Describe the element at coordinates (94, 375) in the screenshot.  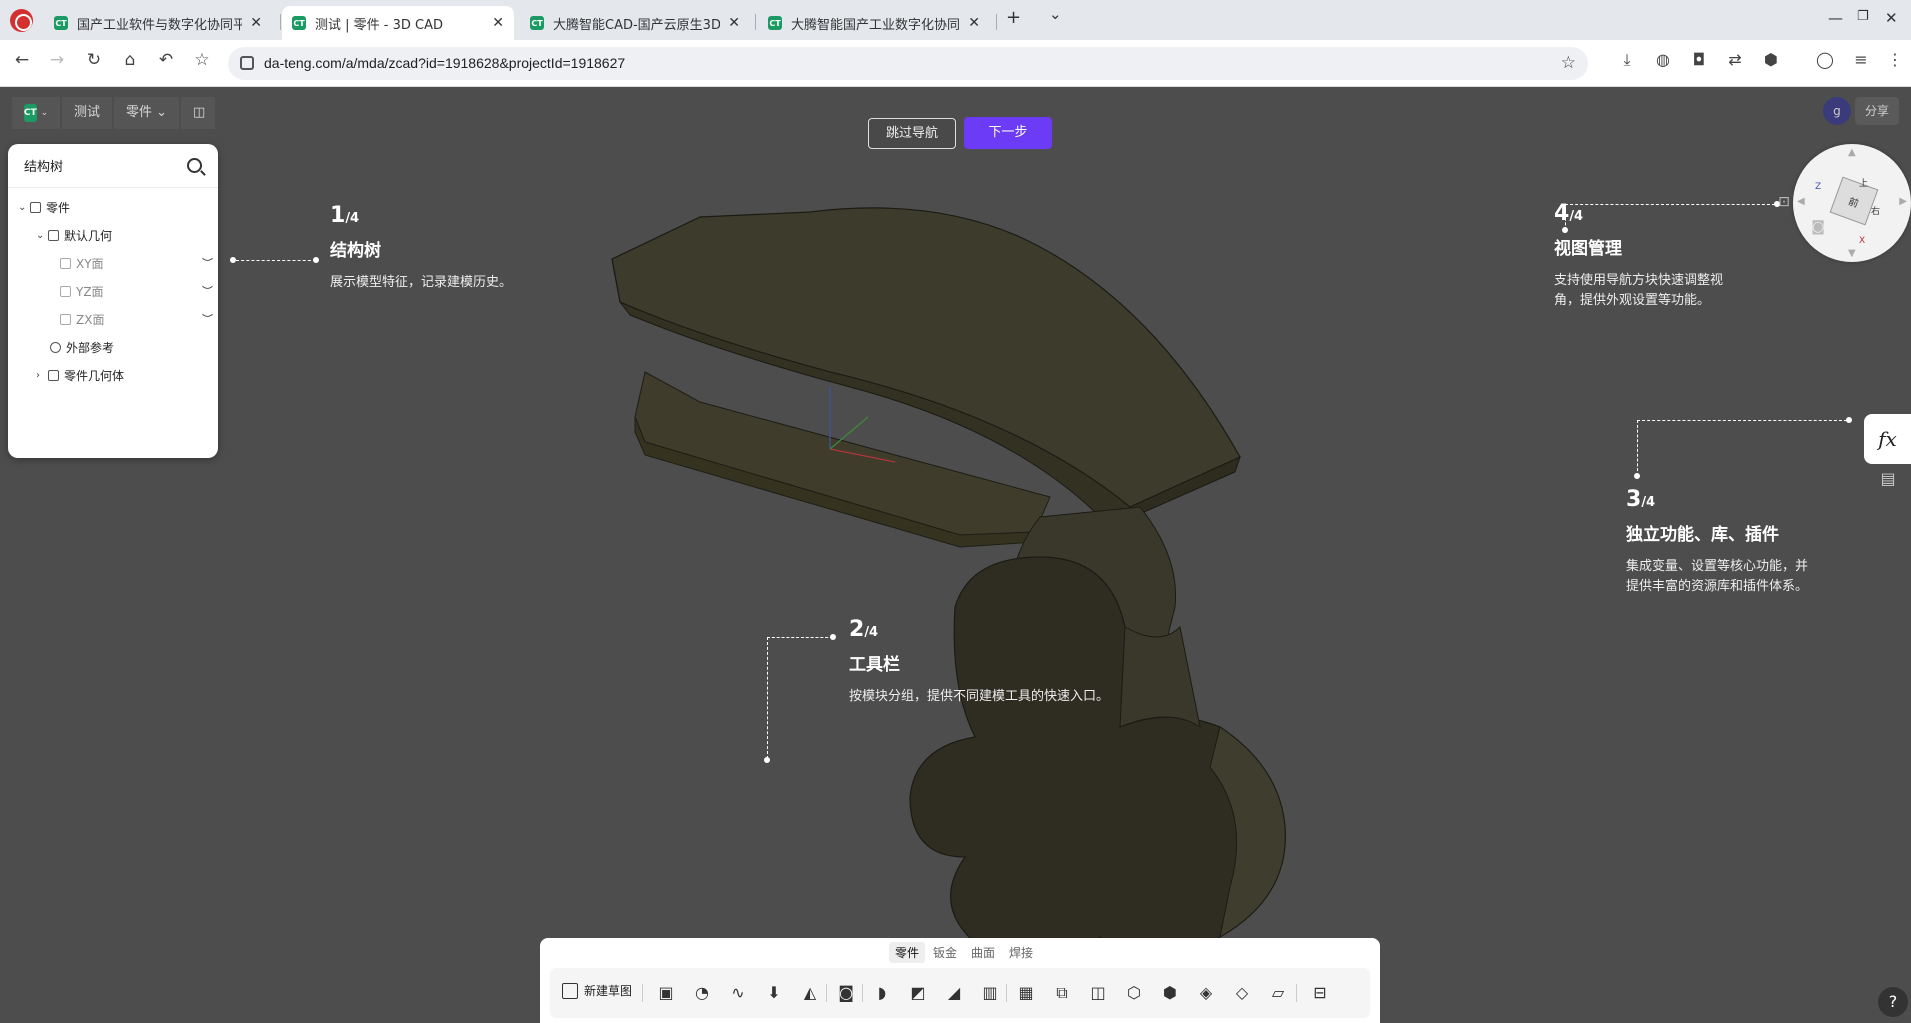
I see `tree-item-label: 零件几何体` at that location.